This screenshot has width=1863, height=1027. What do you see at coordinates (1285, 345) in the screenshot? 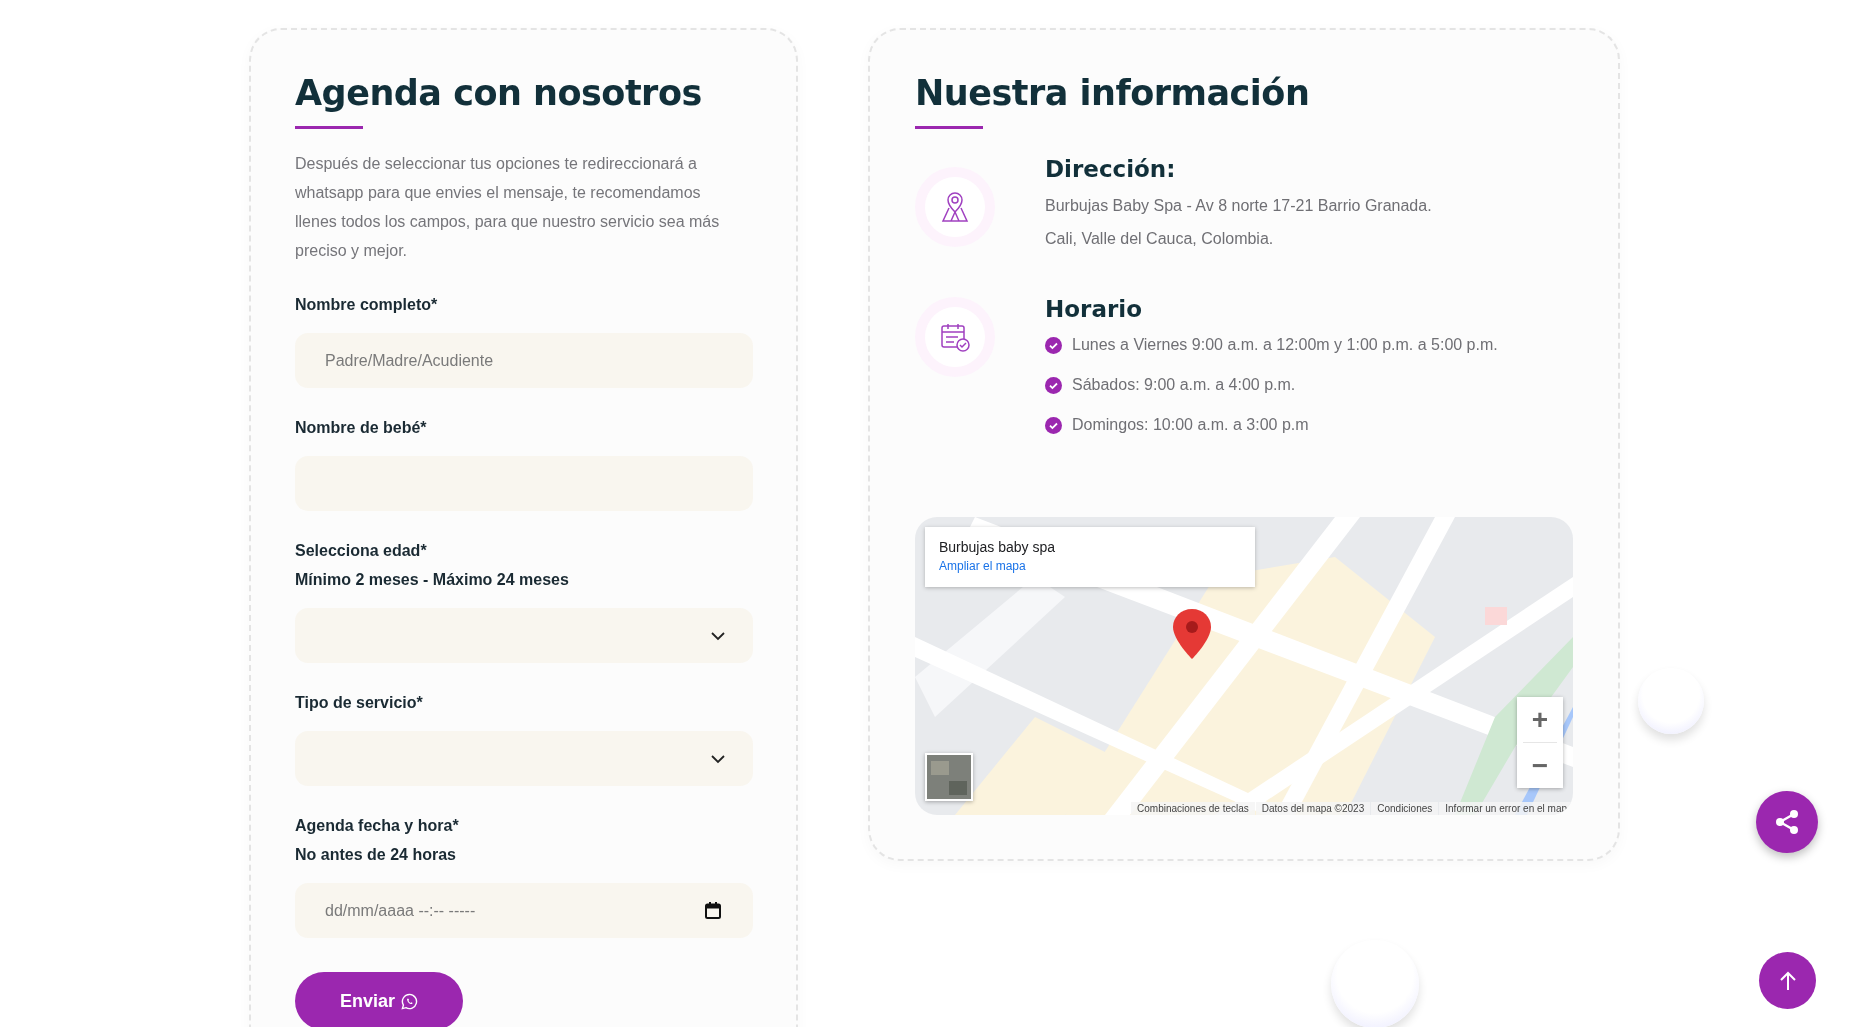
I see `schedule-text: Lunes a Viernes 9:00 a.m. a 12:00m y 1:00 p.m. a 5:00 p.m.` at bounding box center [1285, 345].